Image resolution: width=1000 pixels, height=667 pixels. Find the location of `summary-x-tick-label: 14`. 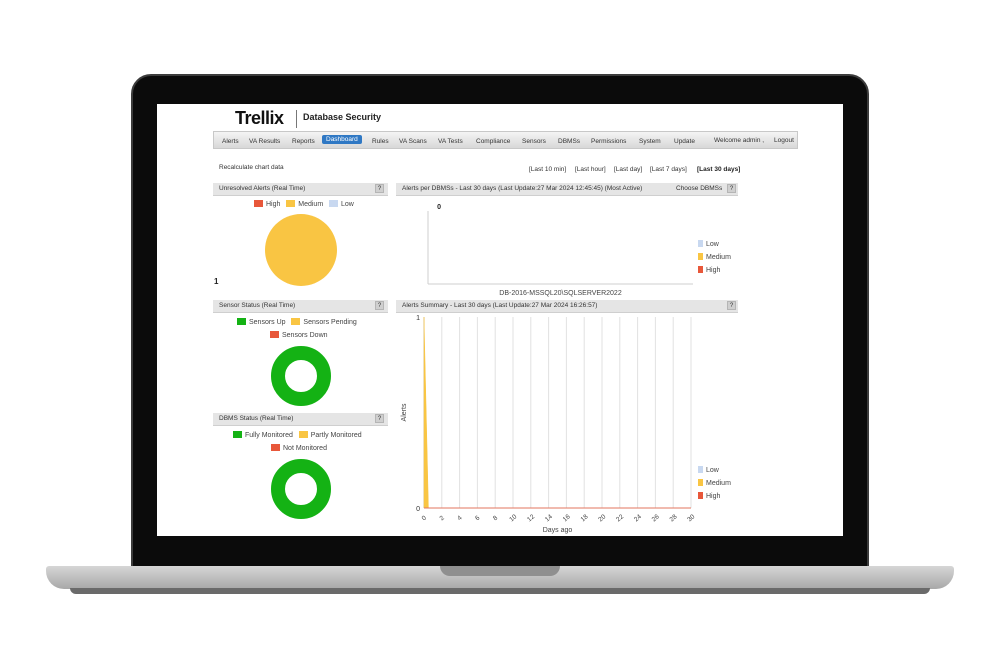

summary-x-tick-label: 14 is located at coordinates (549, 518).